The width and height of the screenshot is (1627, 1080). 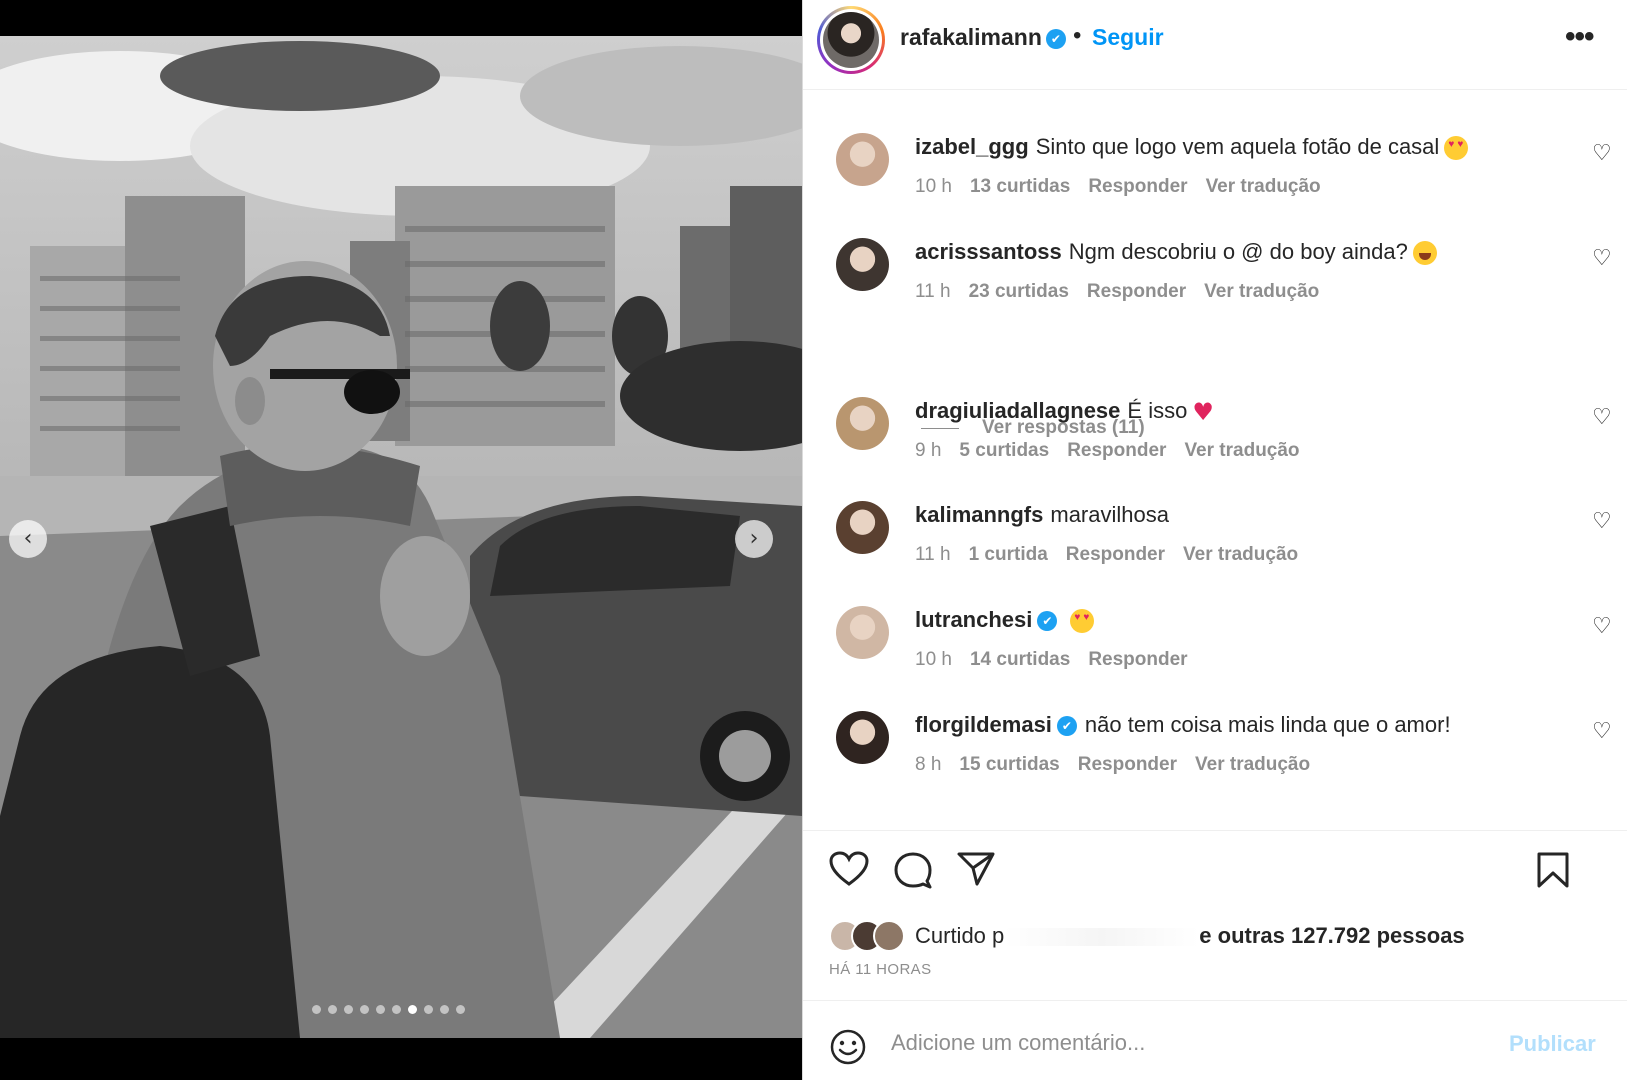 I want to click on comment-meta: 10 h 14 curtidas Responder, so click(x=1060, y=660).